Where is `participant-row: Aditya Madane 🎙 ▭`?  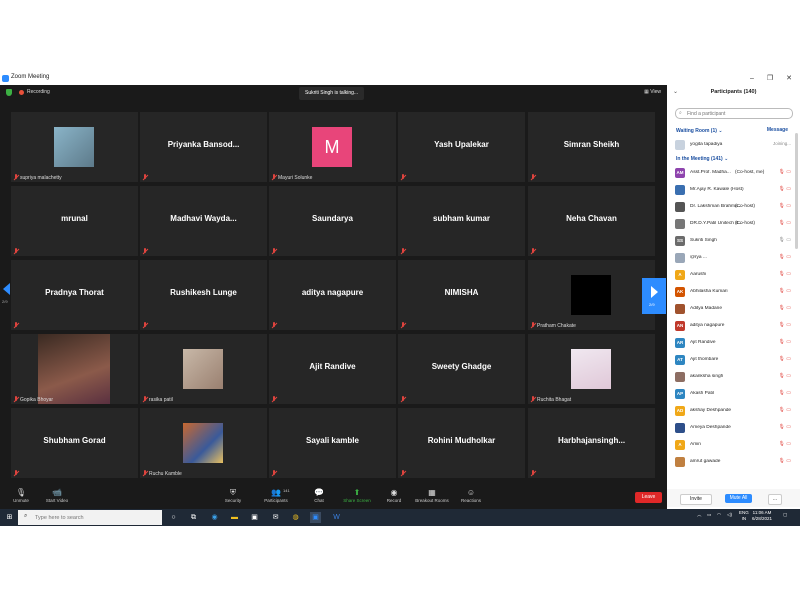
participant-row: Aditya Madane 🎙 ▭ is located at coordinates (734, 309).